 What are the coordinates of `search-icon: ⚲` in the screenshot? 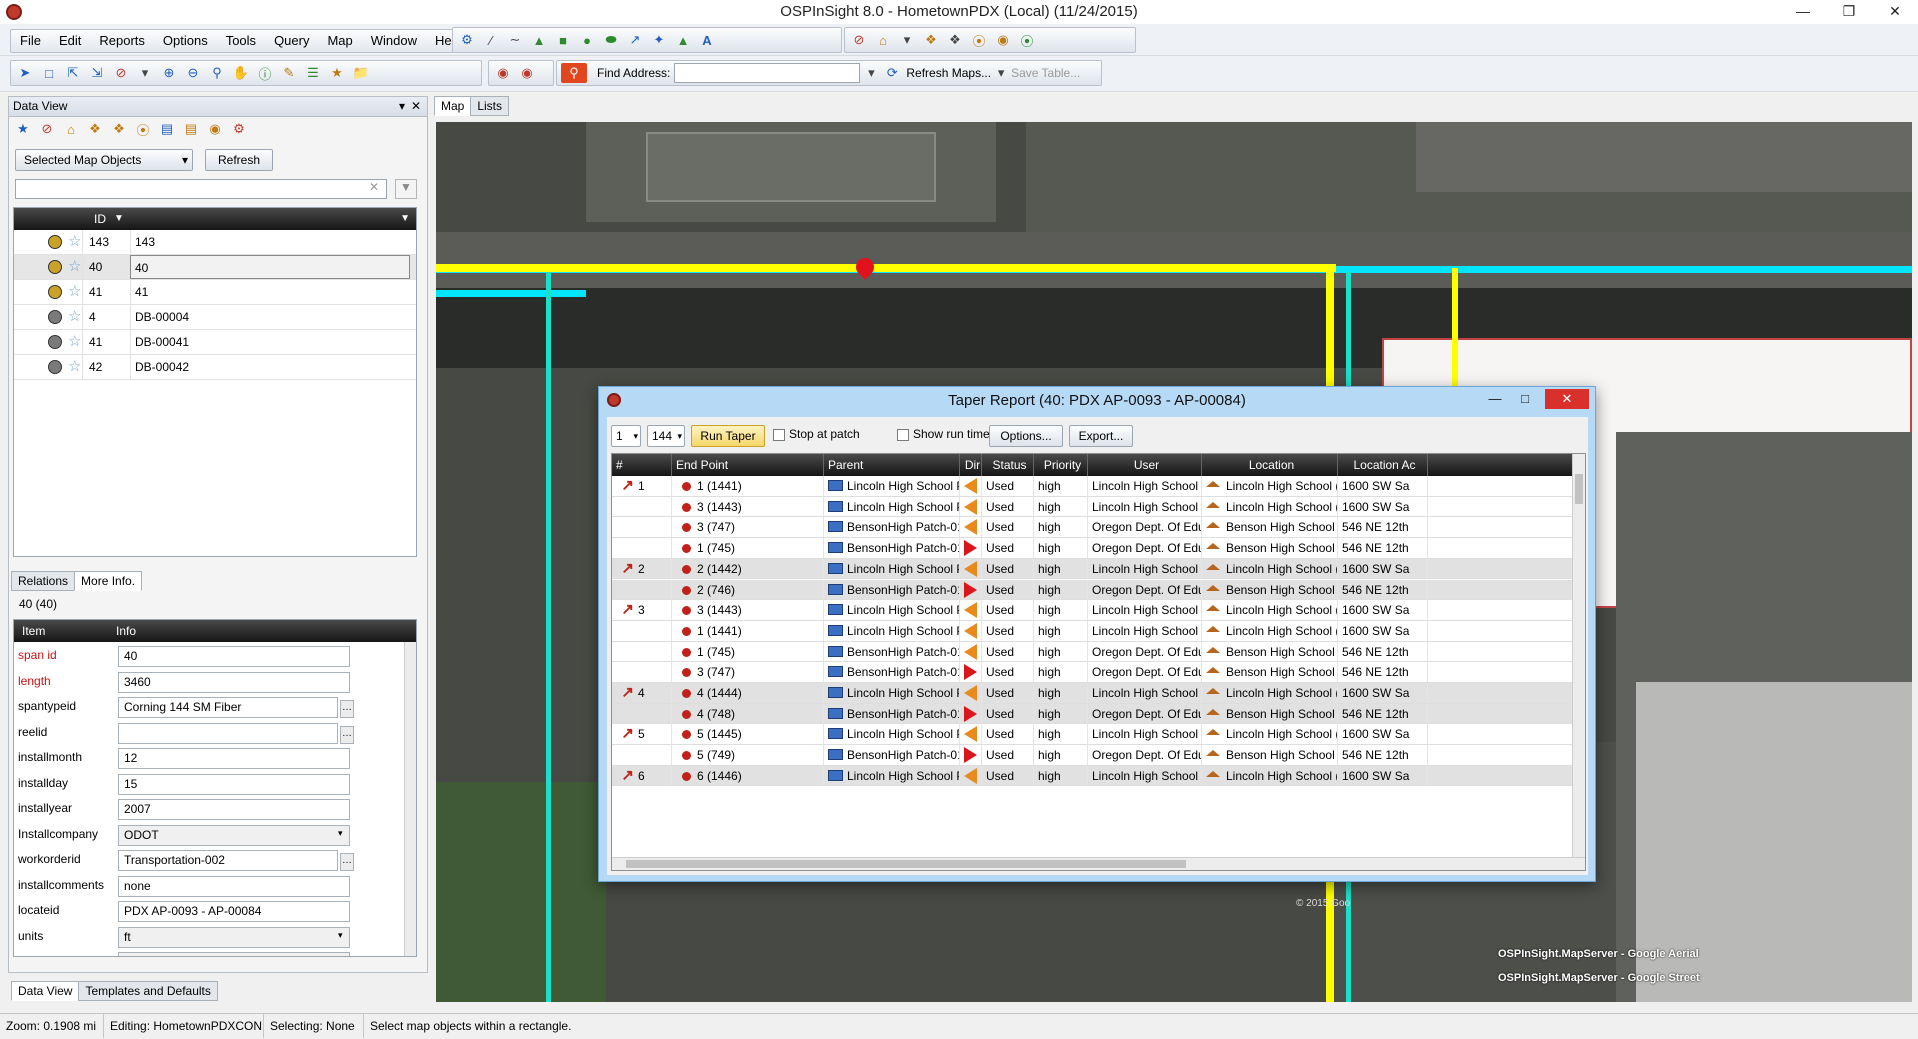 It's located at (574, 73).